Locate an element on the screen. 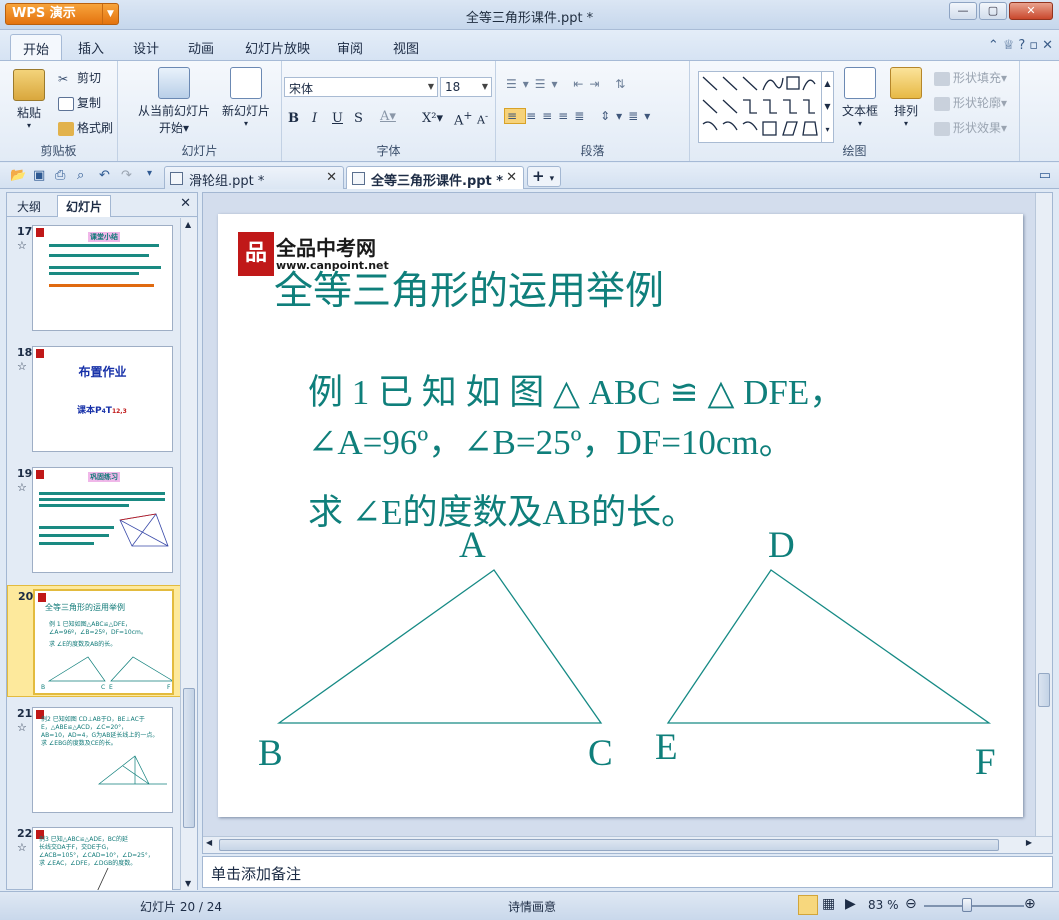  paragraph-group: ☰▾☰▾ ⇤⇥ ⇅ ≡ ≡≡≡≣ ⇕▾≣▾ 段落 is located at coordinates (593, 111).